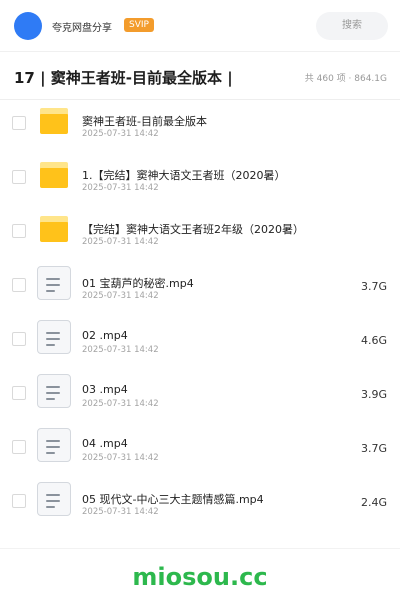 This screenshot has width=400, height=600. Describe the element at coordinates (138, 283) in the screenshot. I see `item-name: 01 宝葫芦的秘密.mp4` at that location.